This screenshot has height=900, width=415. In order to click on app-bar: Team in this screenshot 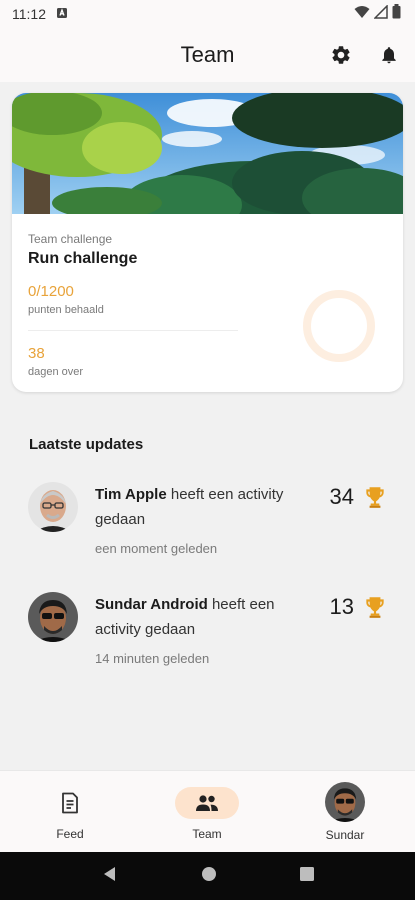, I will do `click(207, 55)`.